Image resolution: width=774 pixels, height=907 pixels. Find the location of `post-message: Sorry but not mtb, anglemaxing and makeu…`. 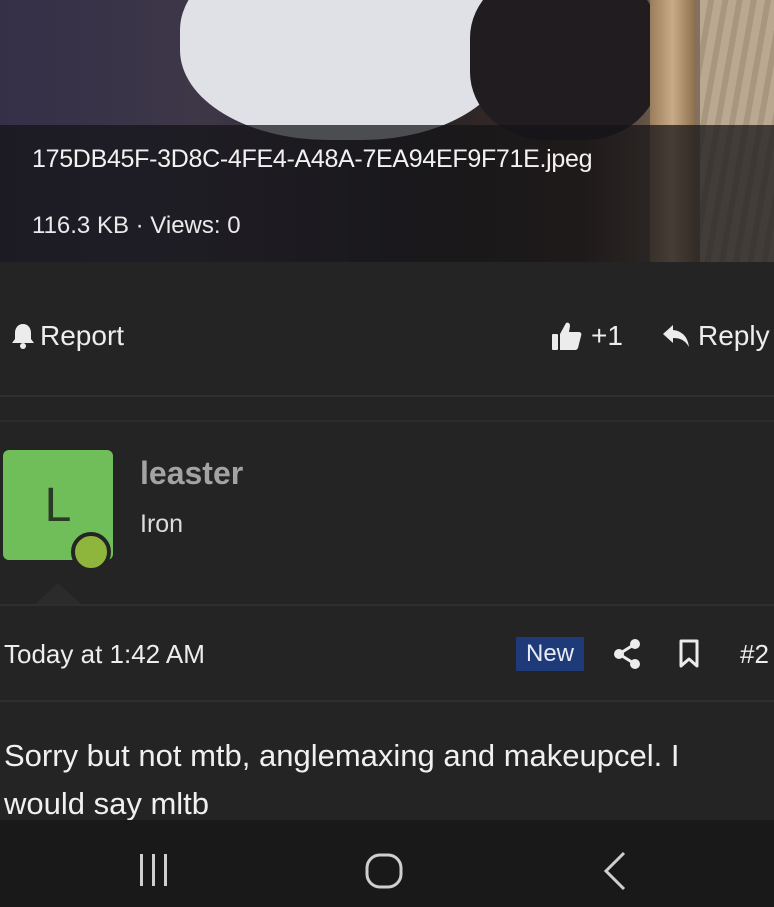

post-message: Sorry but not mtb, anglemaxing and makeu… is located at coordinates (342, 779).